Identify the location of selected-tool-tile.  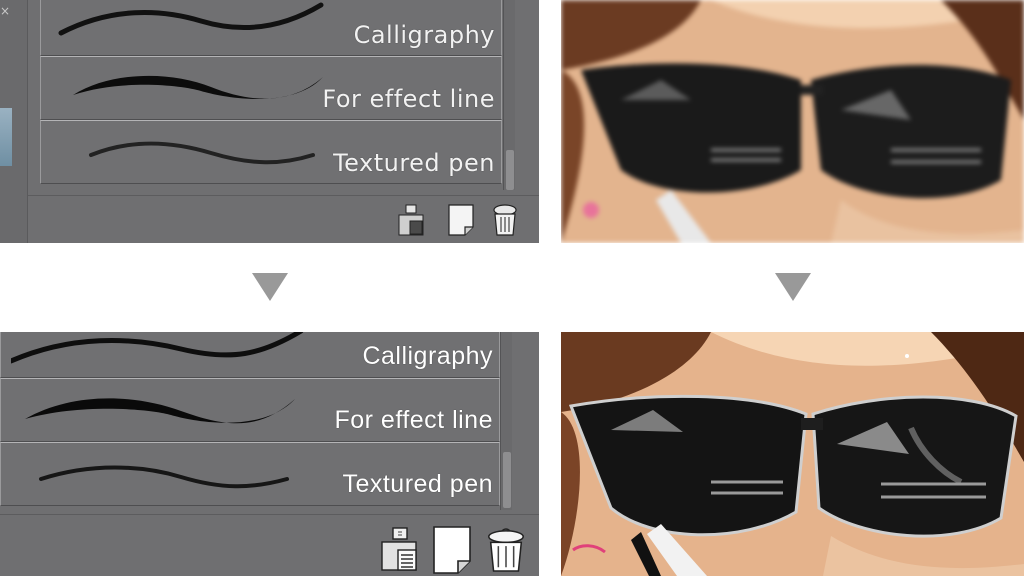
(6, 137).